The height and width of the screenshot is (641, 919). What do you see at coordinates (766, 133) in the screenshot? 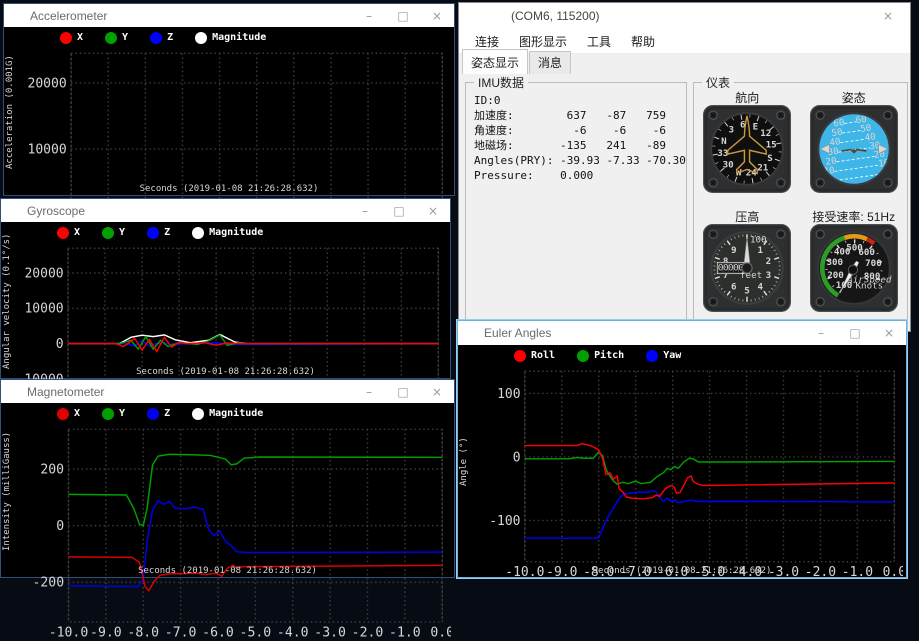
I see `svg-text: 12` at bounding box center [766, 133].